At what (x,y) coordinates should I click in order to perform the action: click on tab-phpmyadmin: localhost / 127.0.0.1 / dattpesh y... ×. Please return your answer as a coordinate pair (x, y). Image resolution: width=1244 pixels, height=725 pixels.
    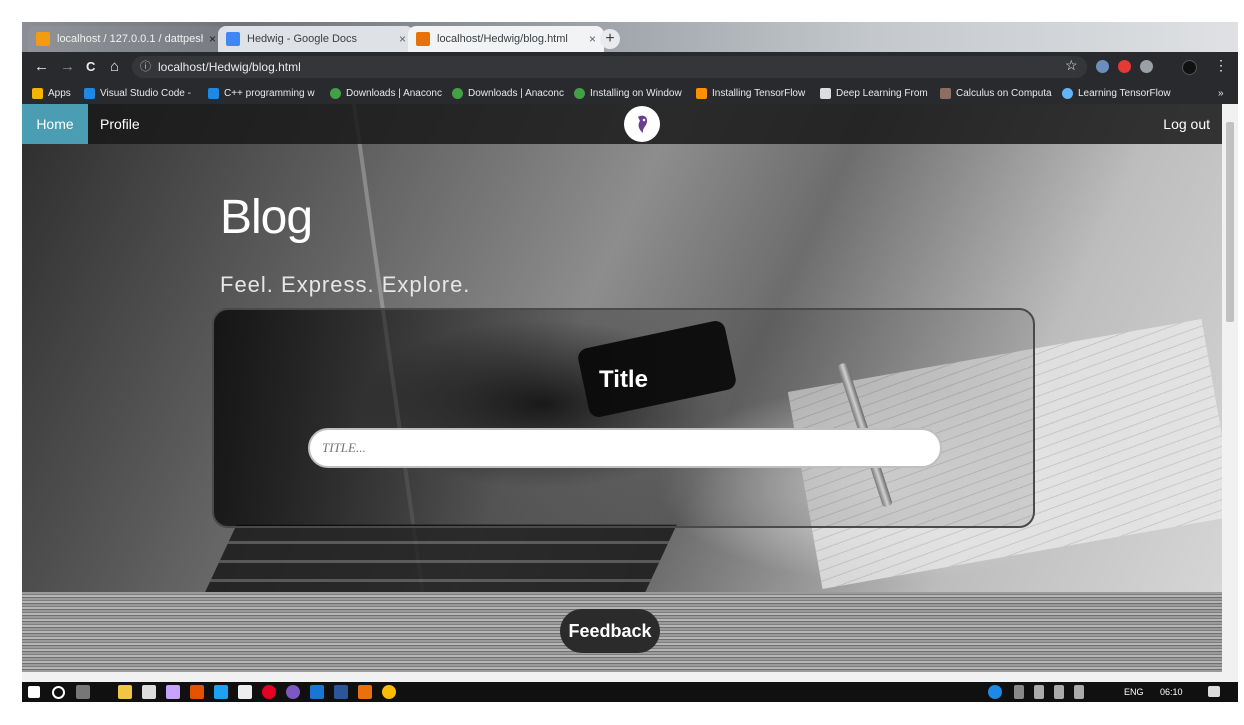
    Looking at the image, I should click on (126, 39).